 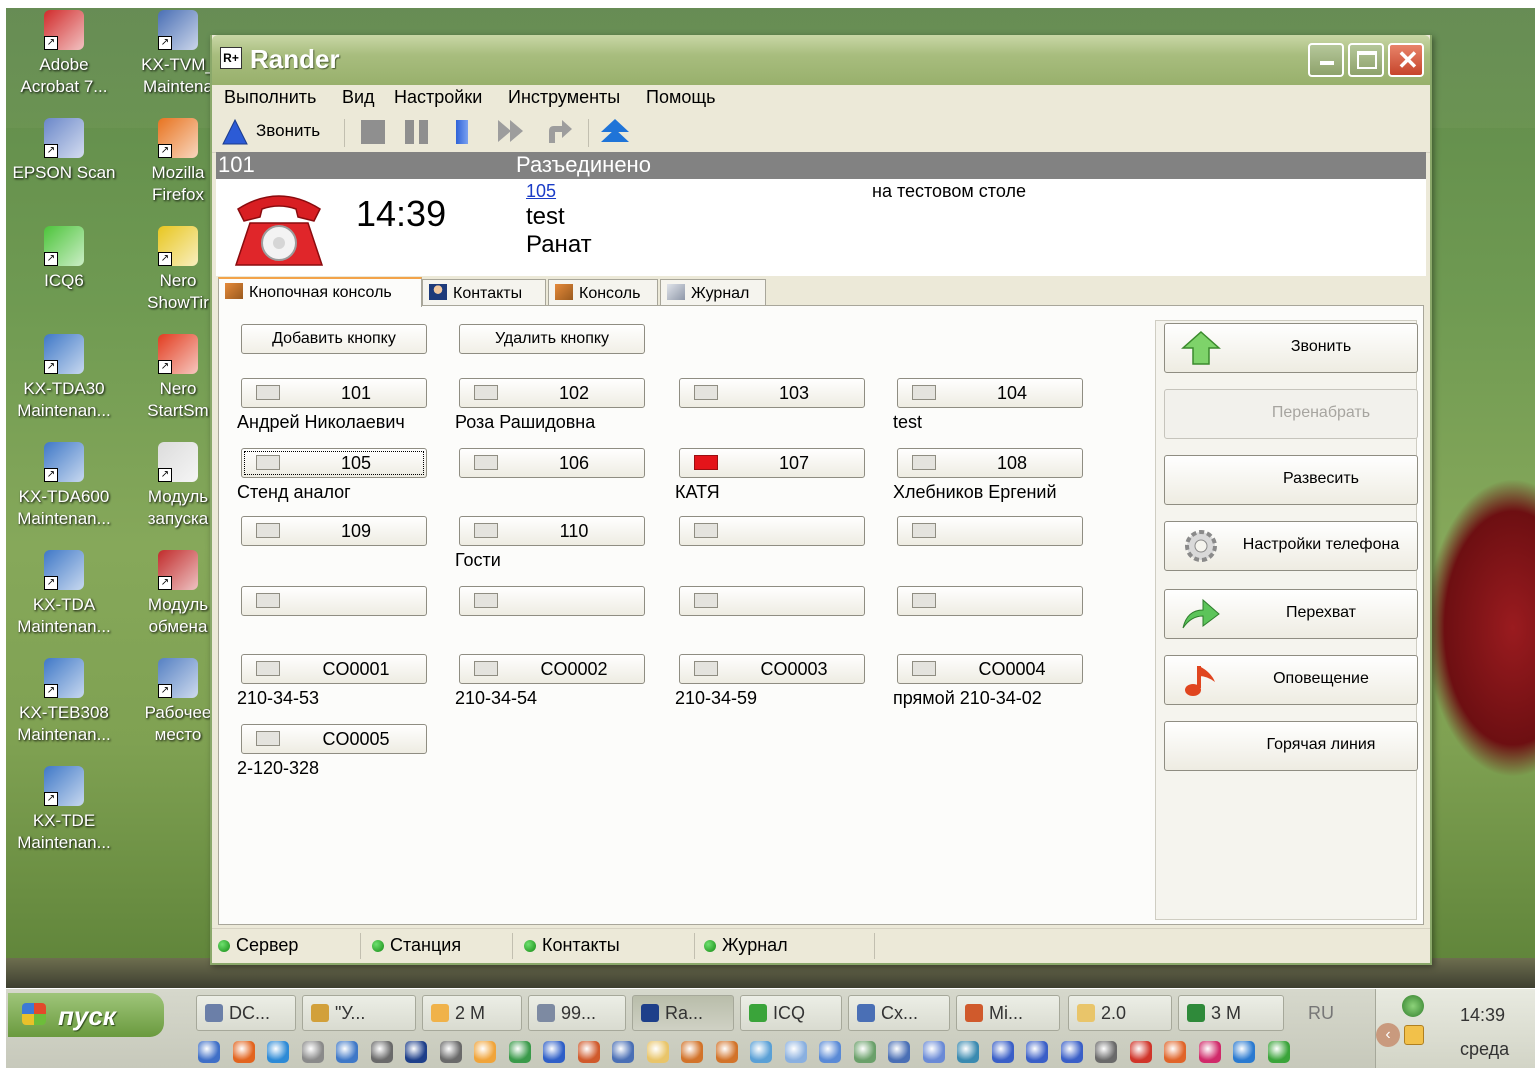 What do you see at coordinates (713, 292) in the screenshot?
I see `tab-journal: Журнал` at bounding box center [713, 292].